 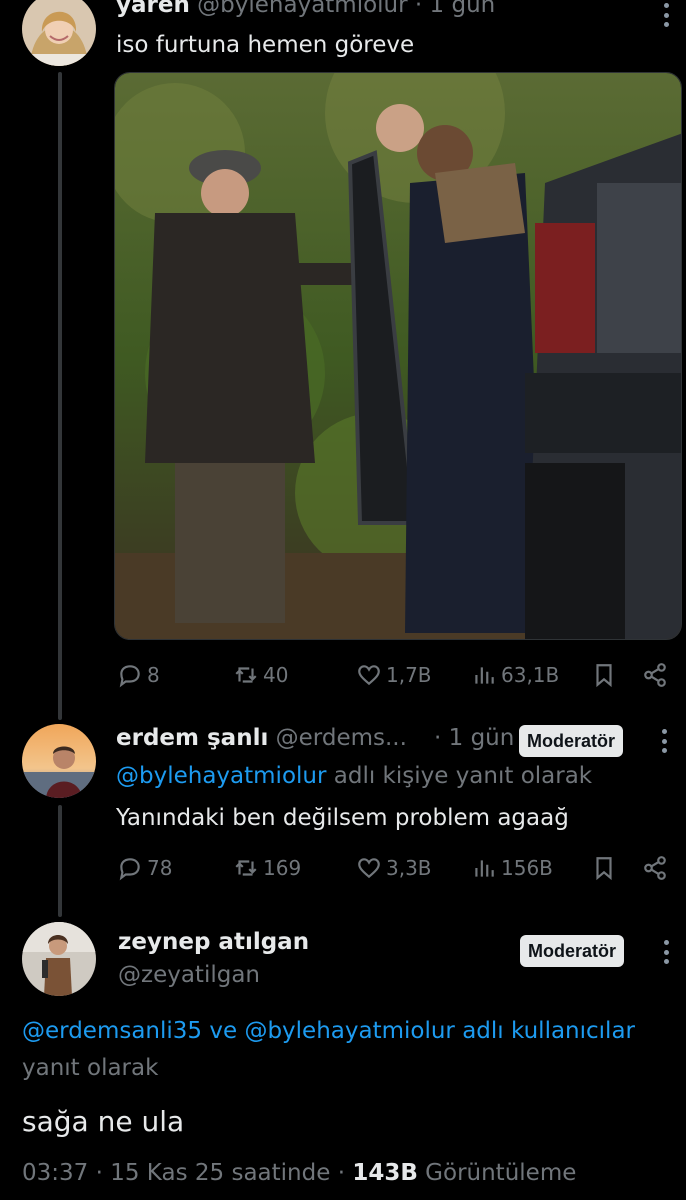 What do you see at coordinates (153, 675) in the screenshot?
I see `reply-count: 8` at bounding box center [153, 675].